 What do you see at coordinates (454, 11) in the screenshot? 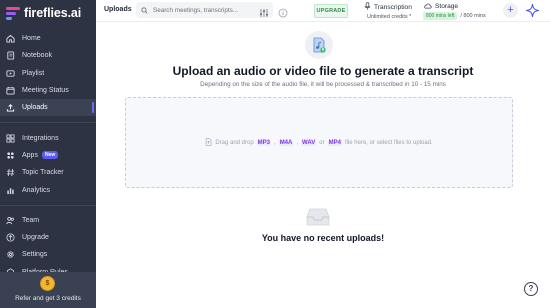
I see `storage-stat: Storage 800 mins left / 800 mins` at bounding box center [454, 11].